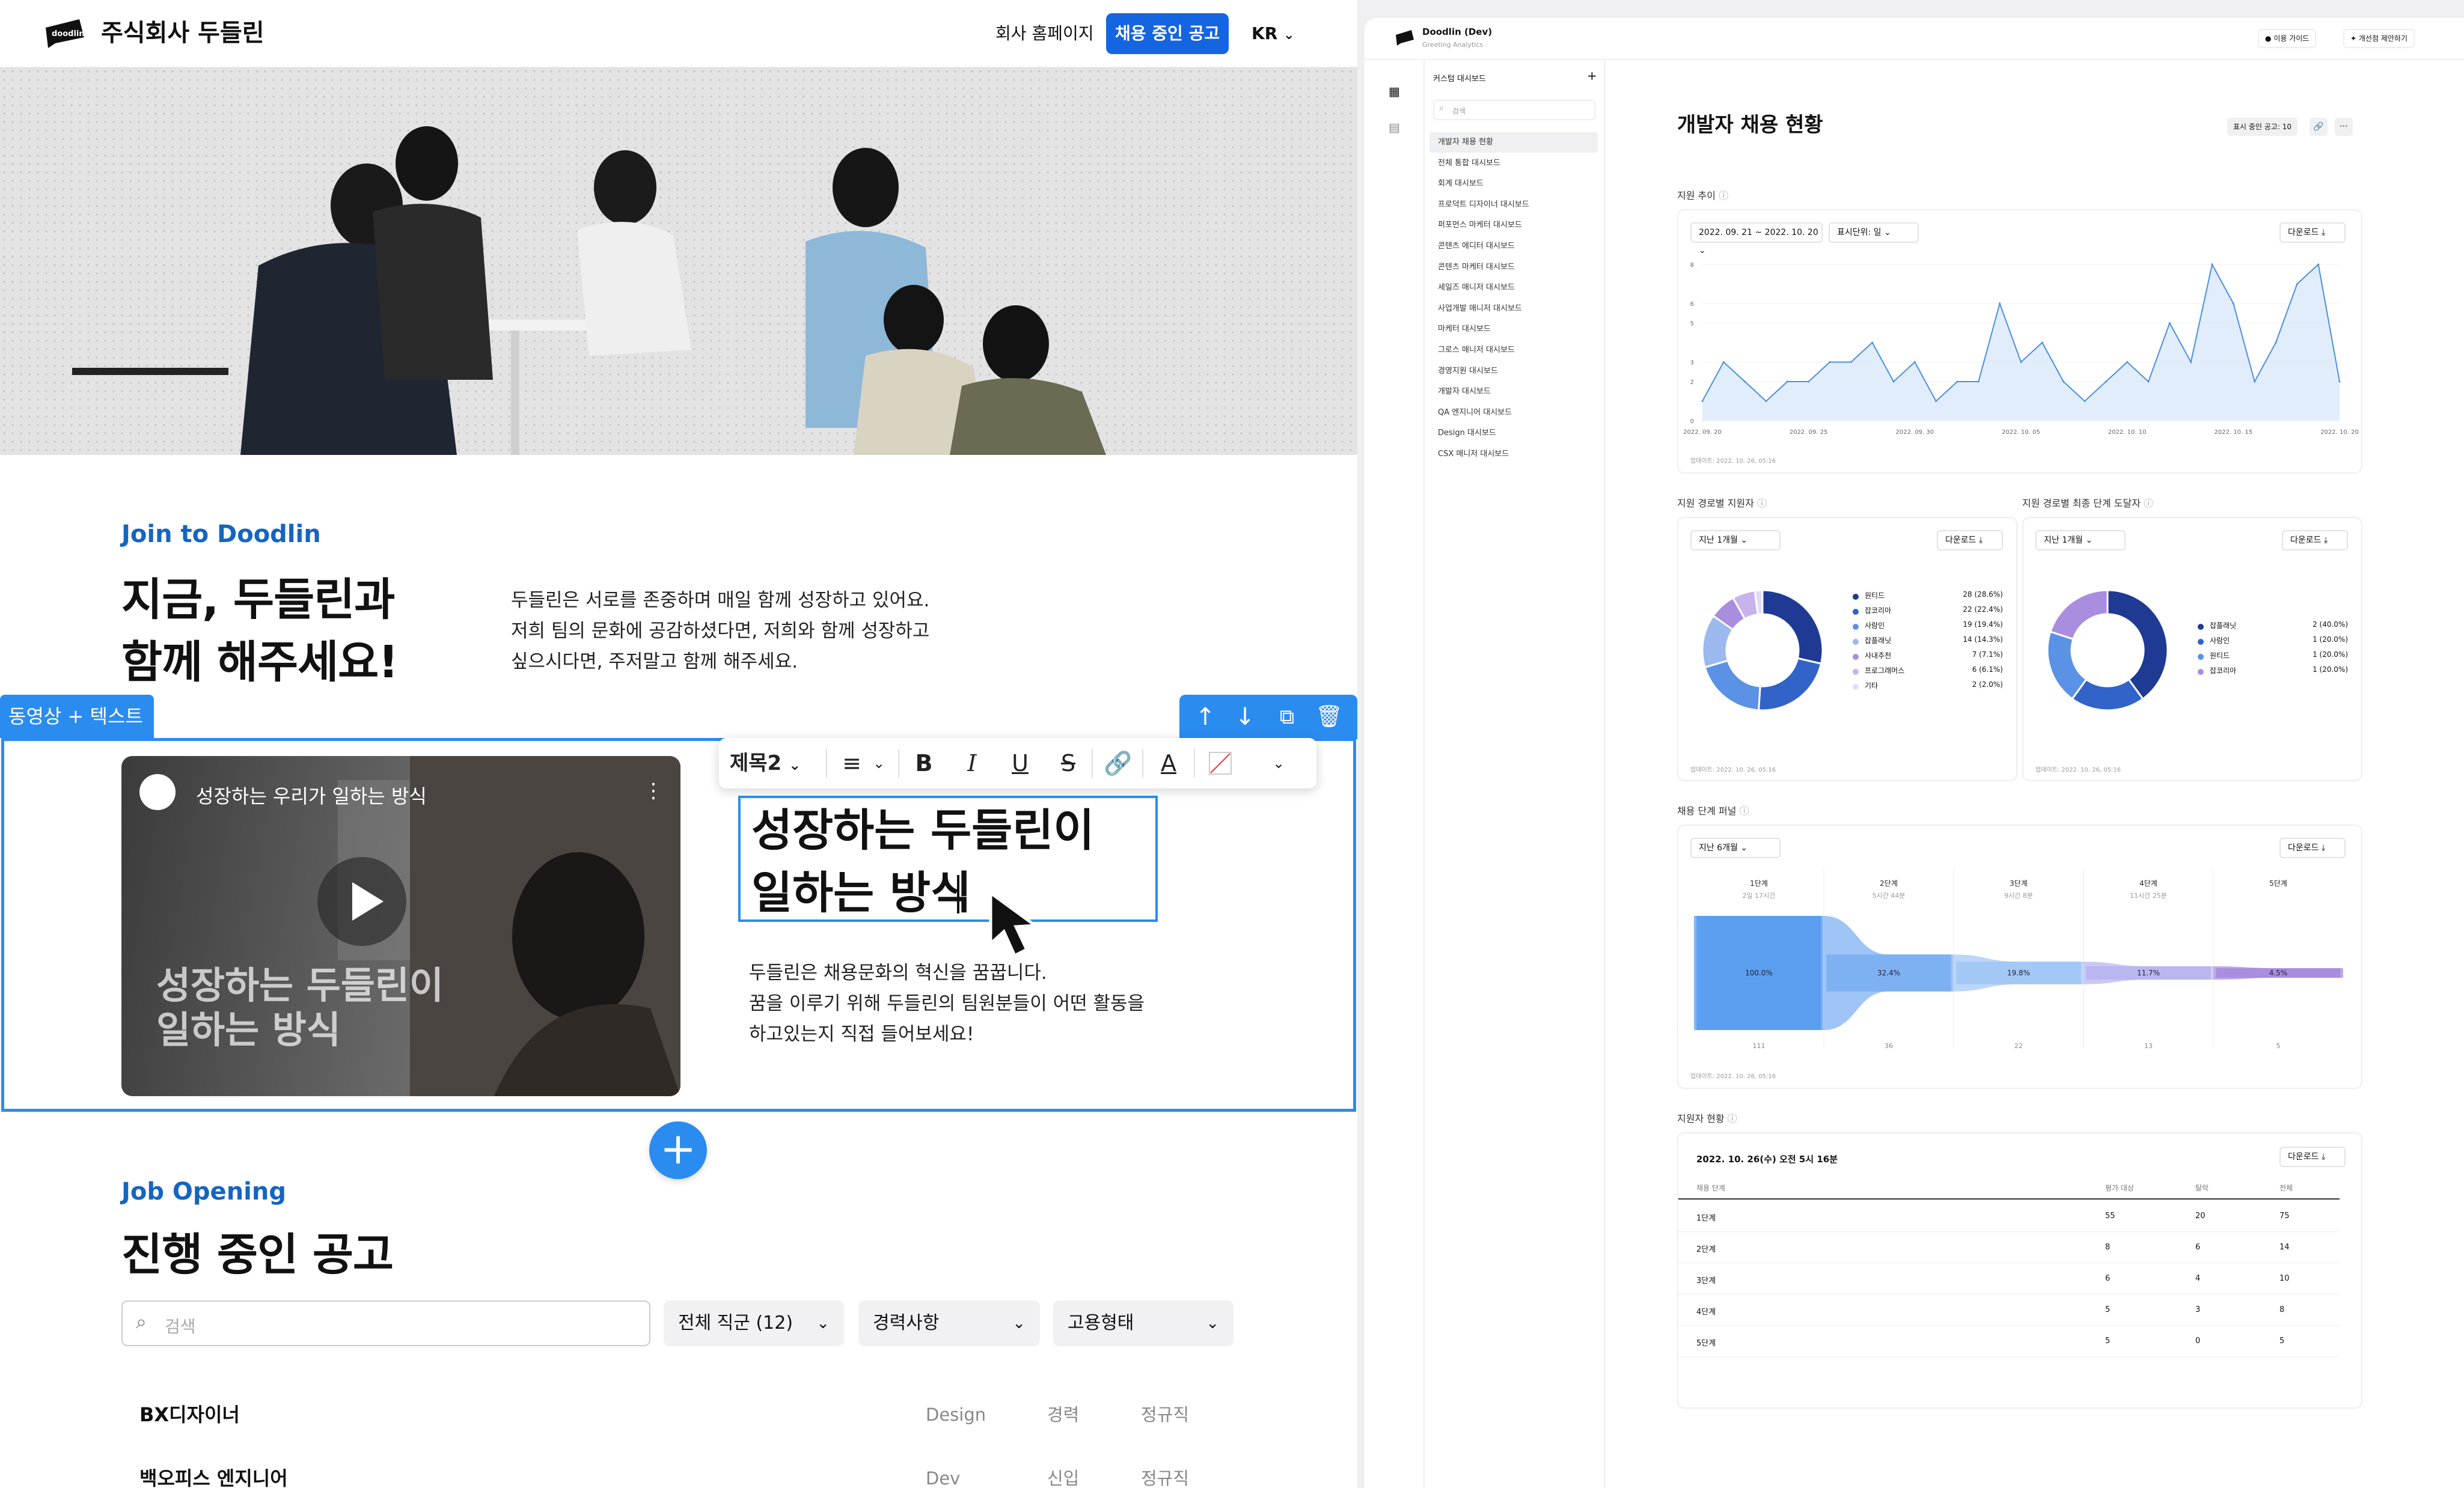 The image size is (2464, 1488). Describe the element at coordinates (1329, 717) in the screenshot. I see `delete-icon: 🗑` at that location.